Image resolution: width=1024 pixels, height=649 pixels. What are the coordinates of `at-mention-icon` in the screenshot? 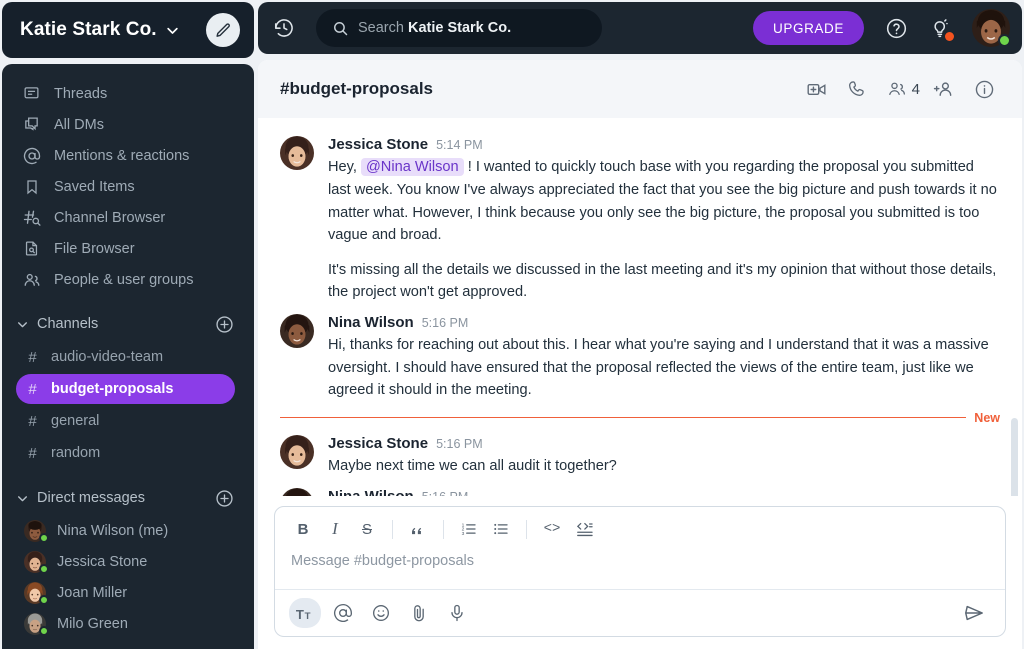 It's located at (31, 155).